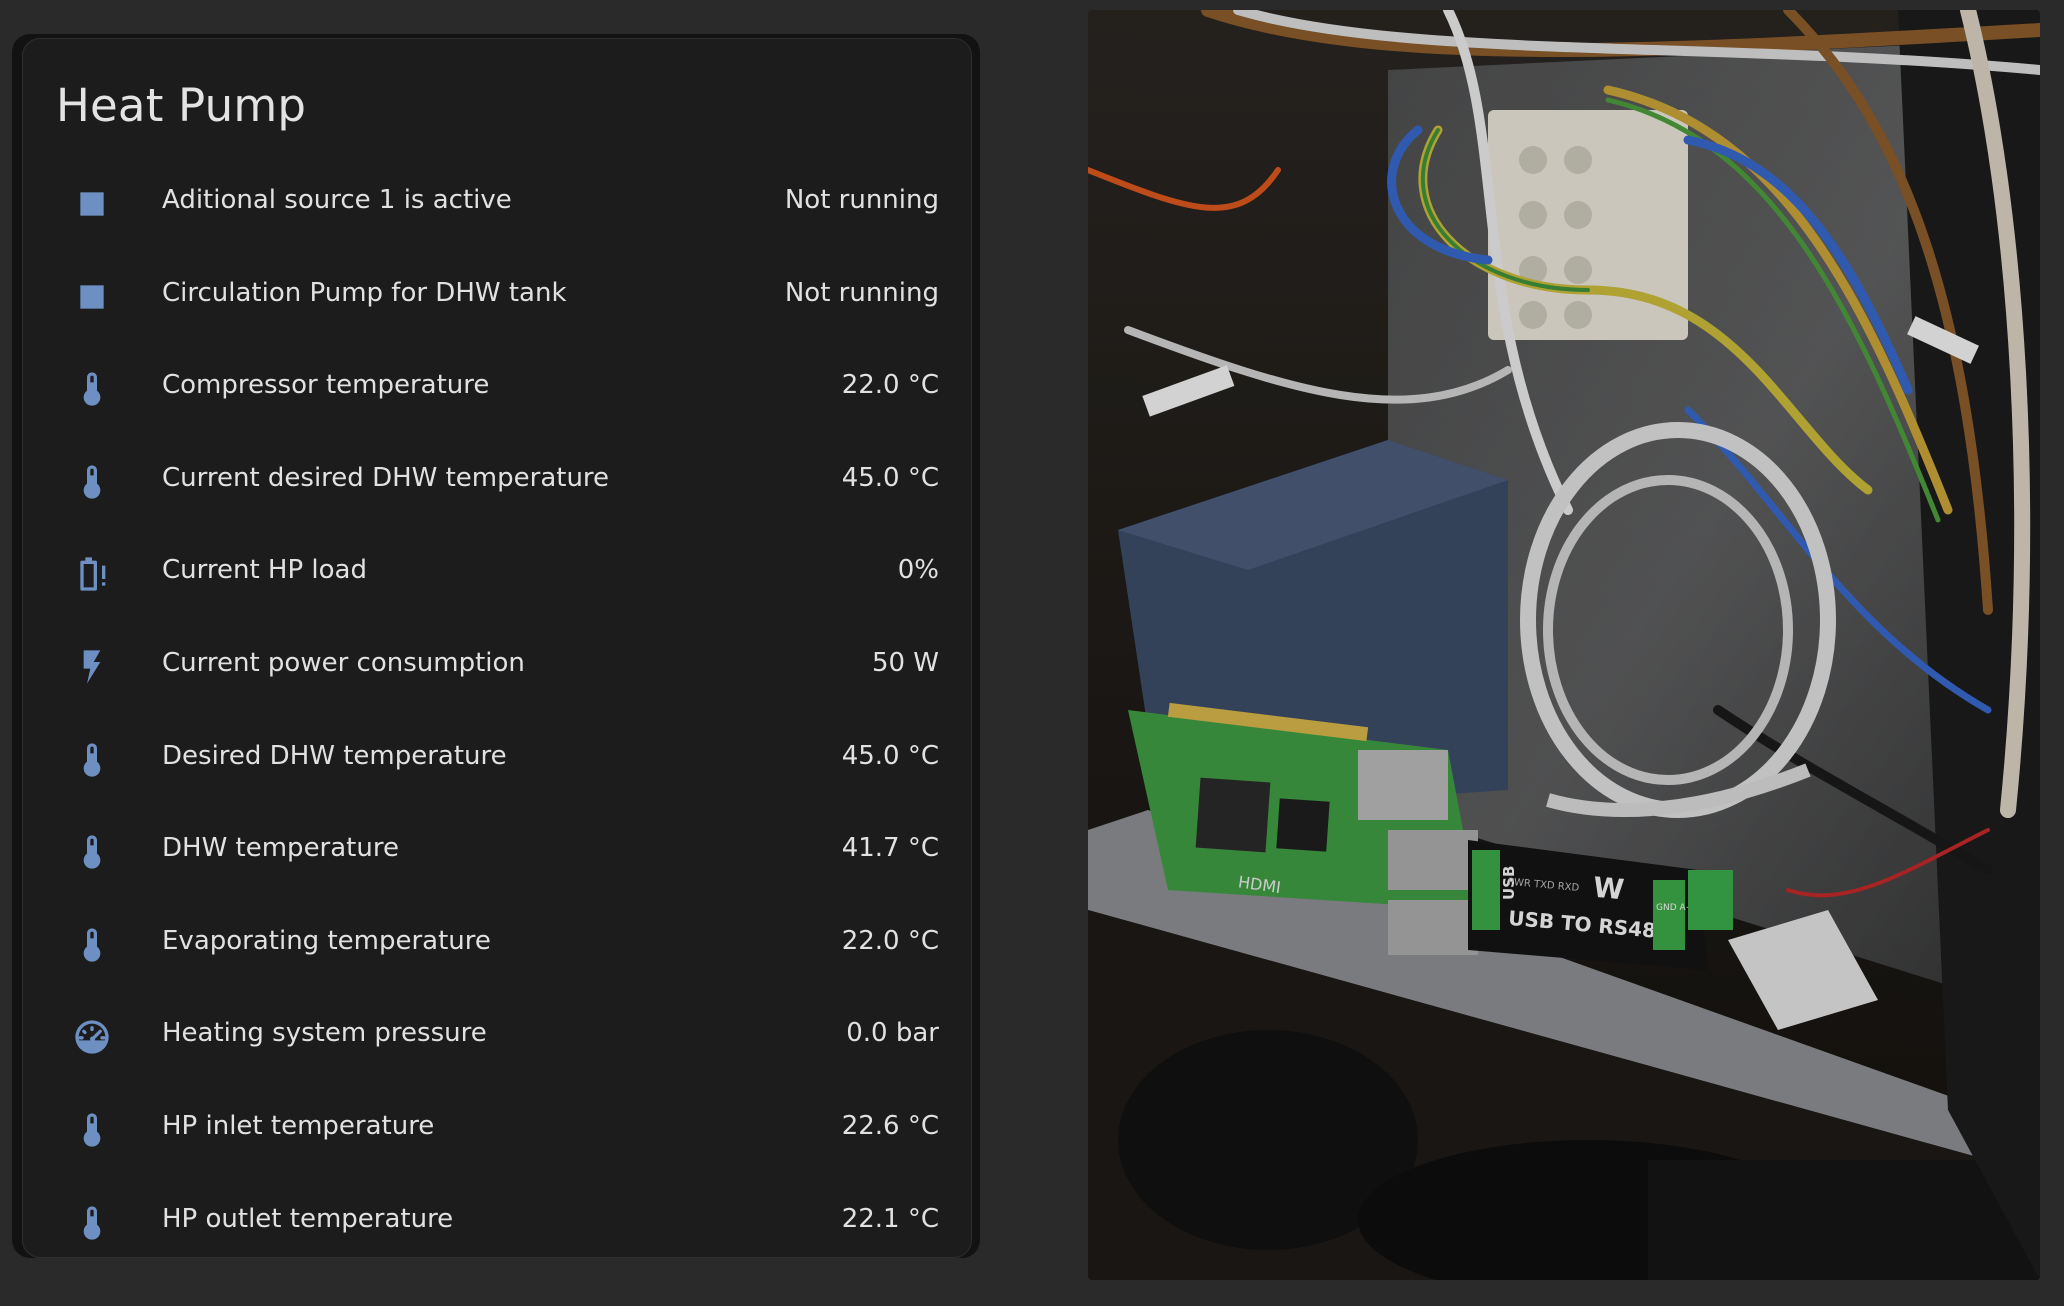  What do you see at coordinates (497, 1129) in the screenshot?
I see `entity-row: HP inlet temperature 22.6 °C` at bounding box center [497, 1129].